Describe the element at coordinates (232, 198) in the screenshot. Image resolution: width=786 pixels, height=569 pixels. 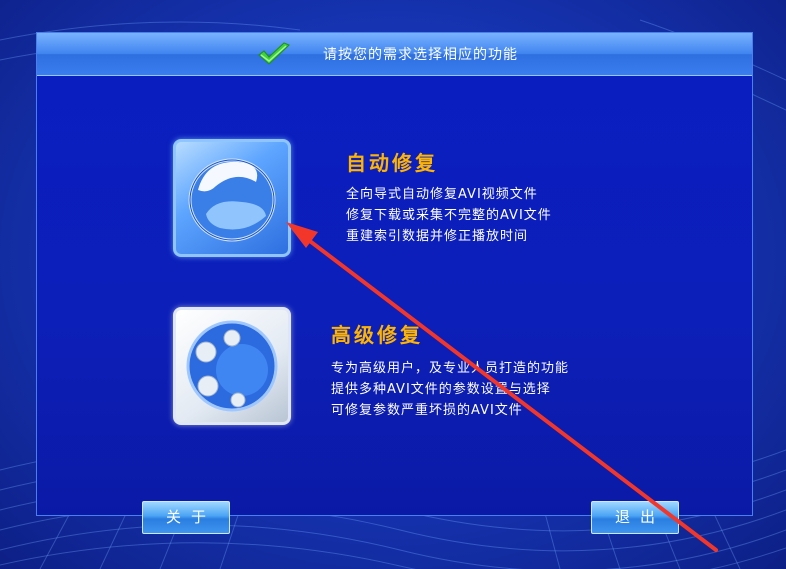
I see `auto-repair-icon` at that location.